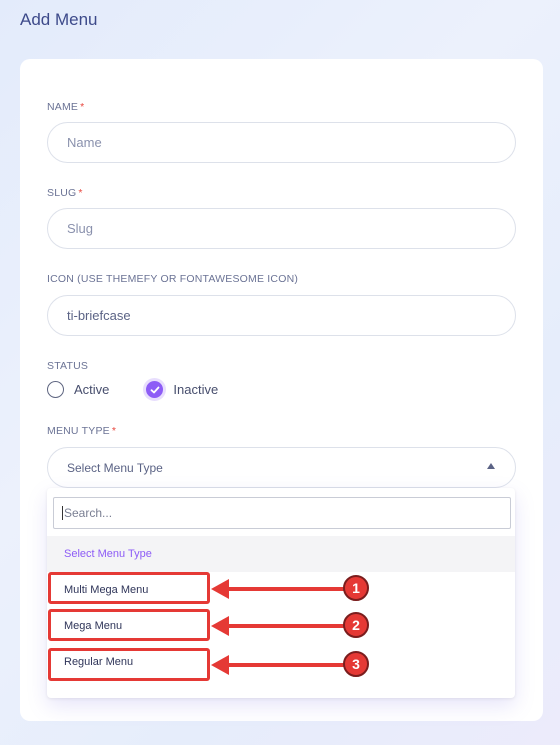 Image resolution: width=560 pixels, height=745 pixels. What do you see at coordinates (63, 107) in the screenshot?
I see `name-label-text: NAME` at bounding box center [63, 107].